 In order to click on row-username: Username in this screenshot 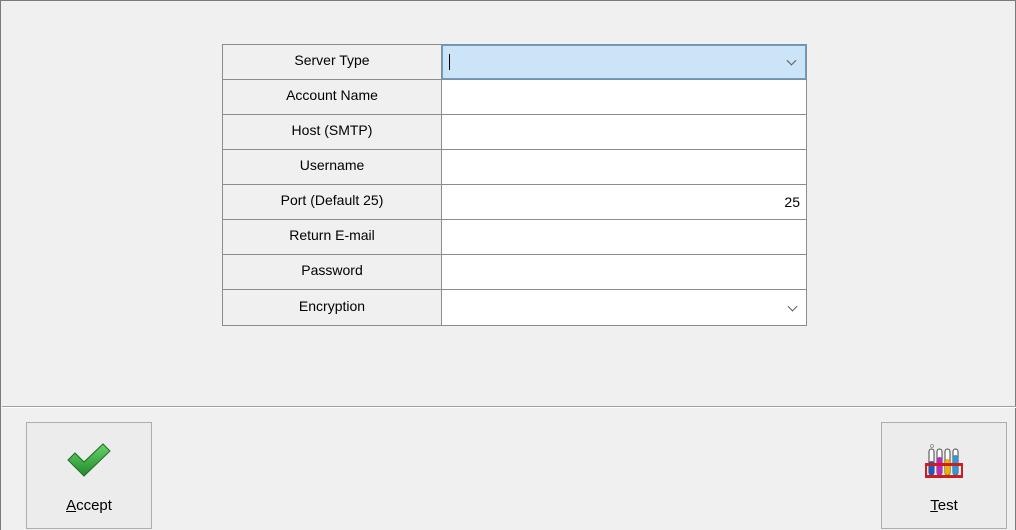, I will do `click(514, 167)`.